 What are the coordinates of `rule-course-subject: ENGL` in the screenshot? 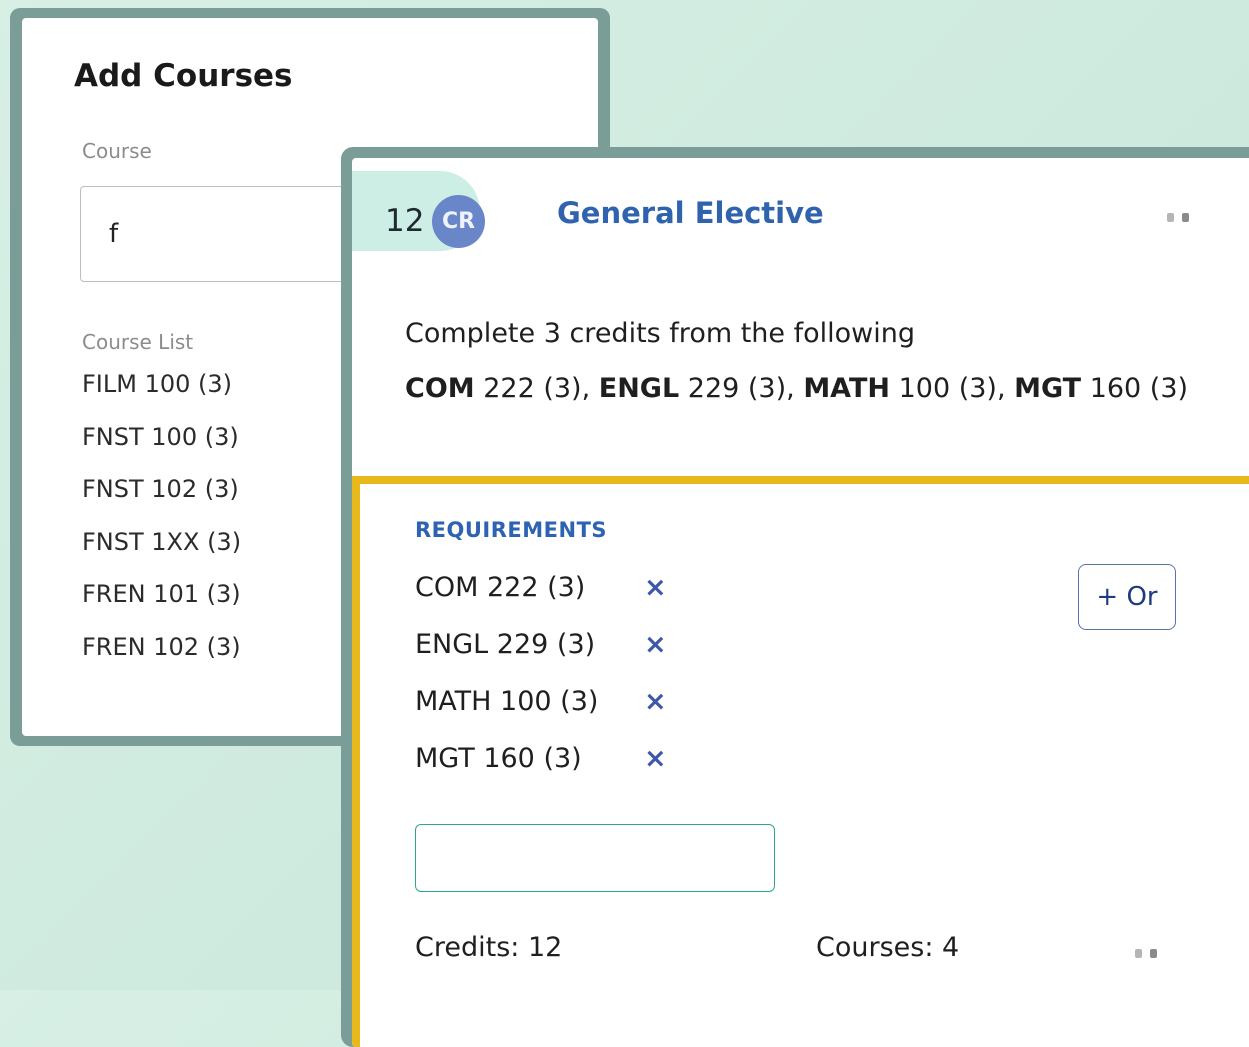 It's located at (639, 388).